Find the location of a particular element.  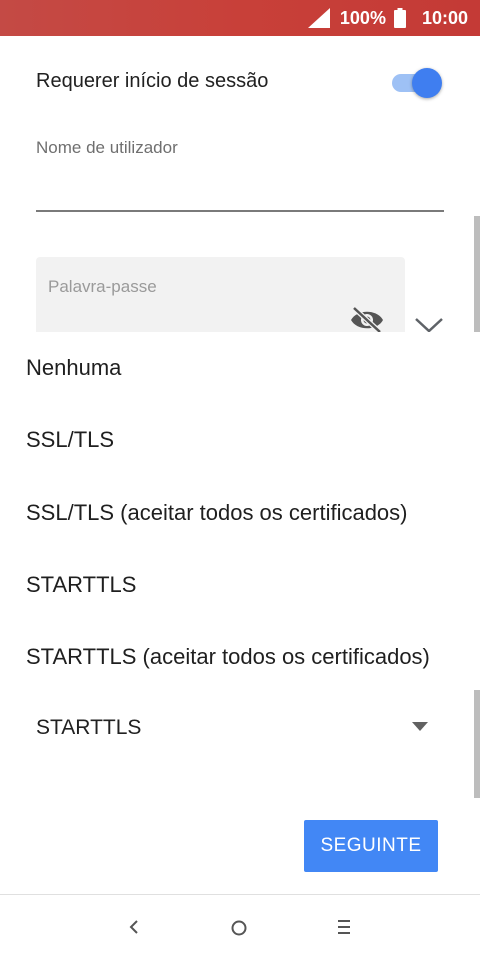

require-login-label: Requerer início de sessão is located at coordinates (152, 81).